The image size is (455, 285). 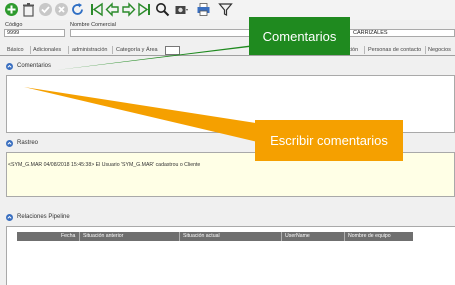 I want to click on column-header-fecha: Fecha, so click(x=68, y=236).